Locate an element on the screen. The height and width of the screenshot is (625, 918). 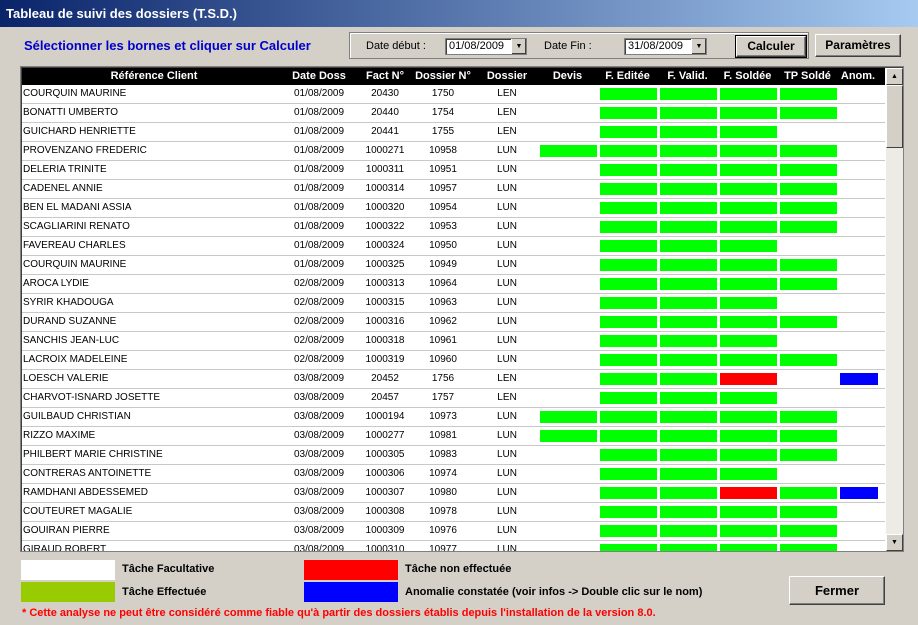
row-reference-client: CONTRERAS ANTOINETTE is located at coordinates (87, 473).